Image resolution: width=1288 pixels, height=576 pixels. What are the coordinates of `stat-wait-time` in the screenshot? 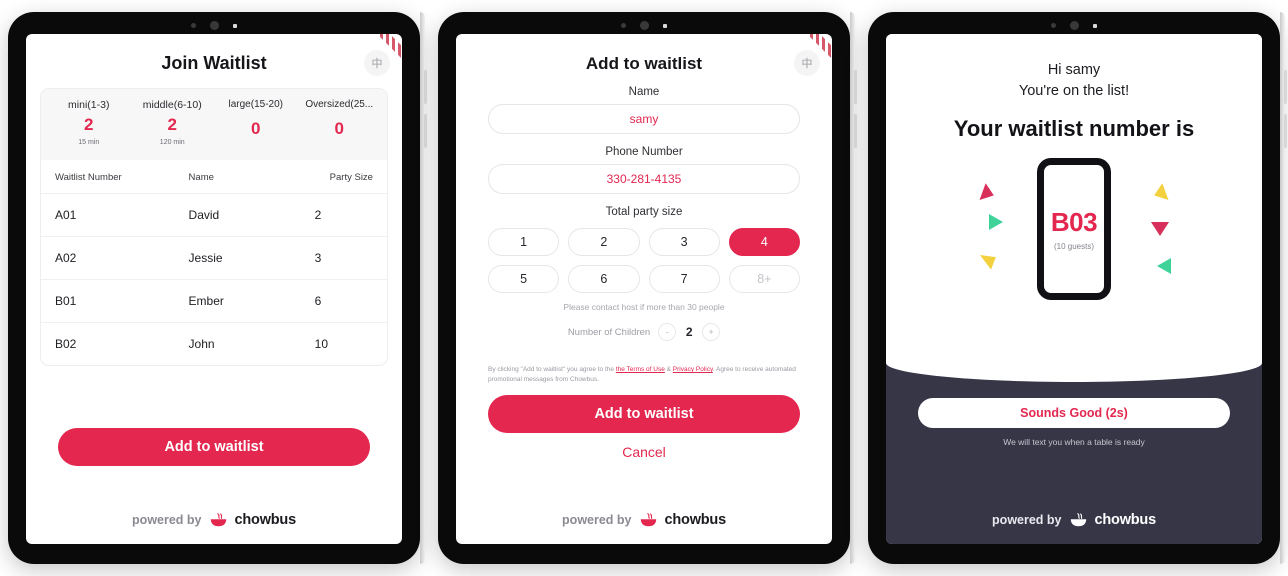 It's located at (340, 147).